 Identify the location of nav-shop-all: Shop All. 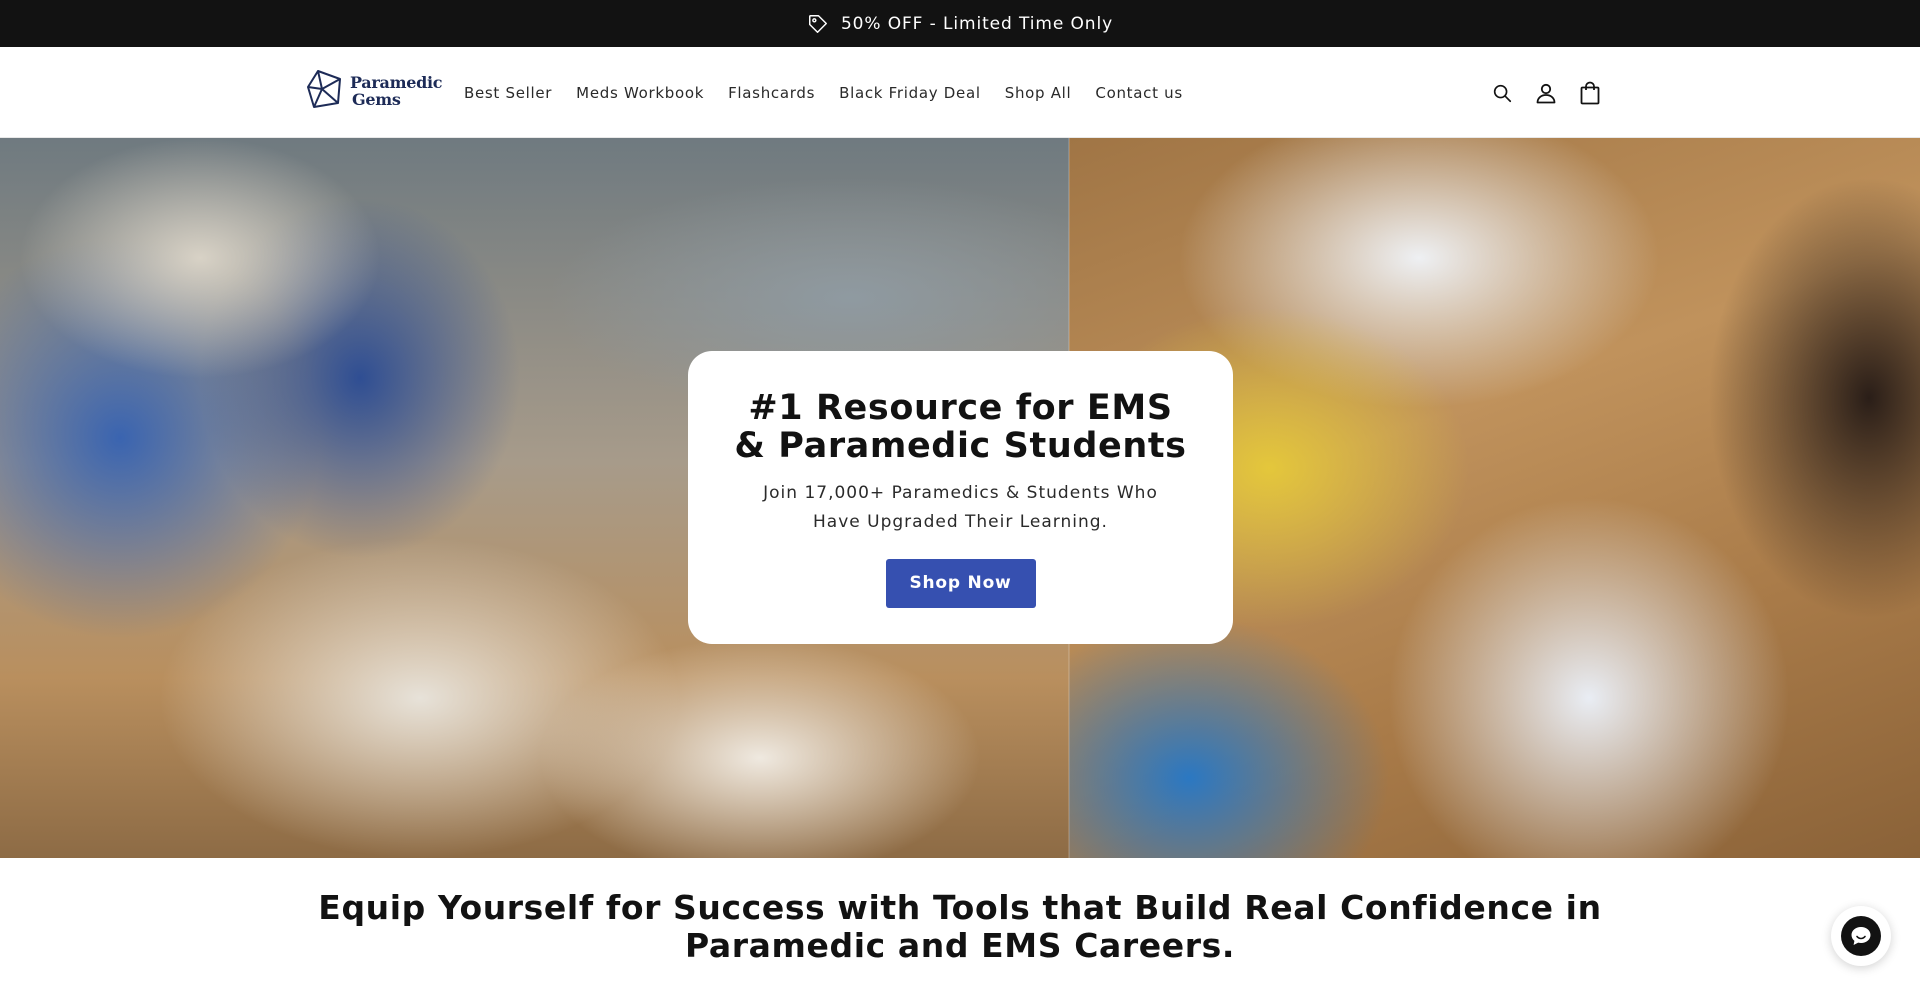
(1038, 93).